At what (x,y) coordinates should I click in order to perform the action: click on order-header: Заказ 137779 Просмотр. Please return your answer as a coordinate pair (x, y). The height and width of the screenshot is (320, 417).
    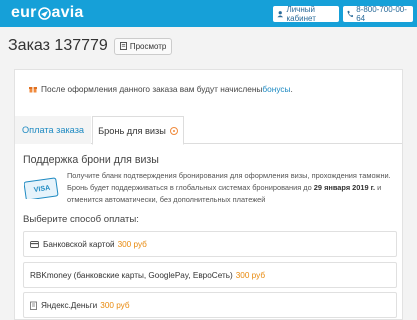
    Looking at the image, I should click on (90, 46).